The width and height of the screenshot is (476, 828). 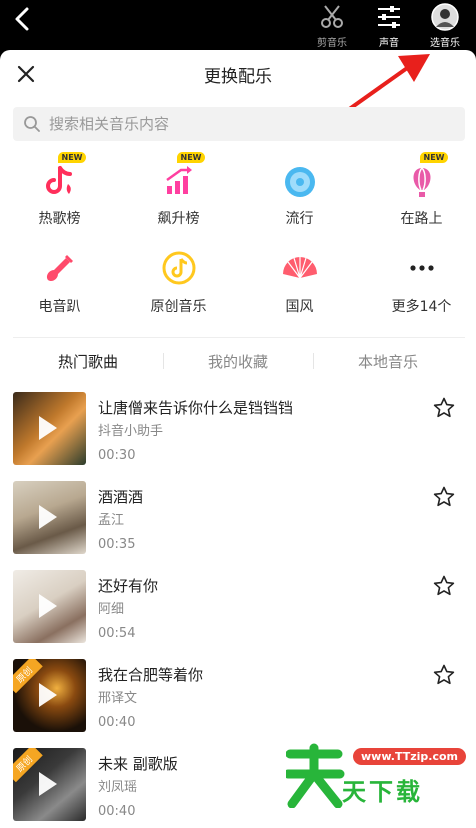 What do you see at coordinates (389, 17) in the screenshot?
I see `sliders-icon` at bounding box center [389, 17].